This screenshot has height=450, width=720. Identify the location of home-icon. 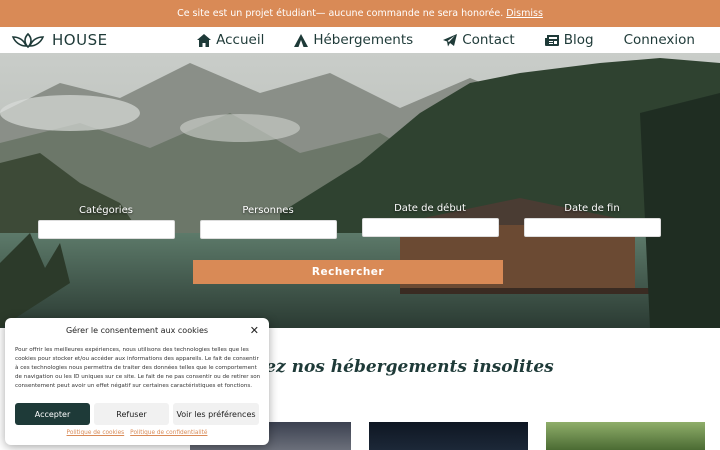
(204, 40).